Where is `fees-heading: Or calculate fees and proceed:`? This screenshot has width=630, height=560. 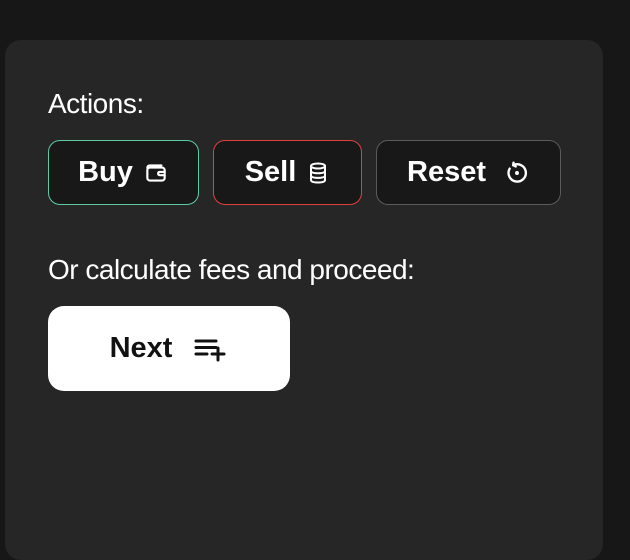 fees-heading: Or calculate fees and proceed: is located at coordinates (231, 269).